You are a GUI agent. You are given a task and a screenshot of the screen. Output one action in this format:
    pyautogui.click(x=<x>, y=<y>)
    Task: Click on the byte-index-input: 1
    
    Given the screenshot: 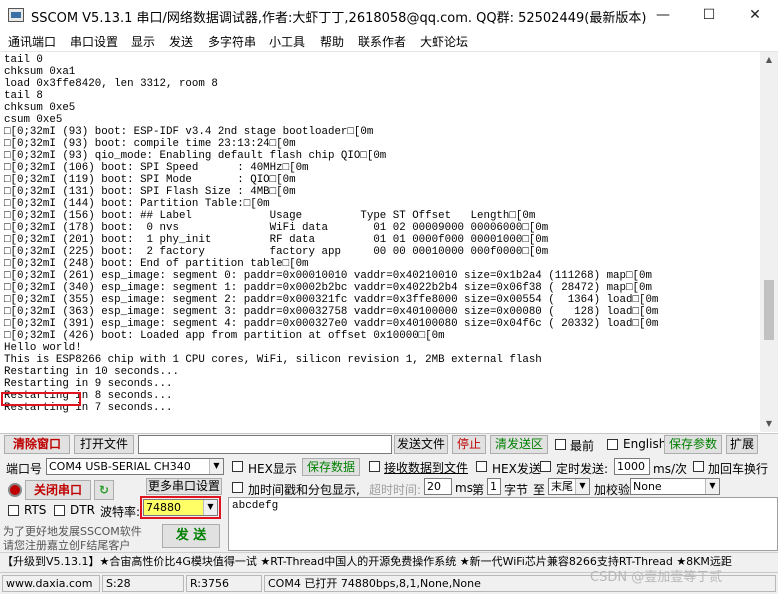 What is the action you would take?
    pyautogui.click(x=494, y=486)
    